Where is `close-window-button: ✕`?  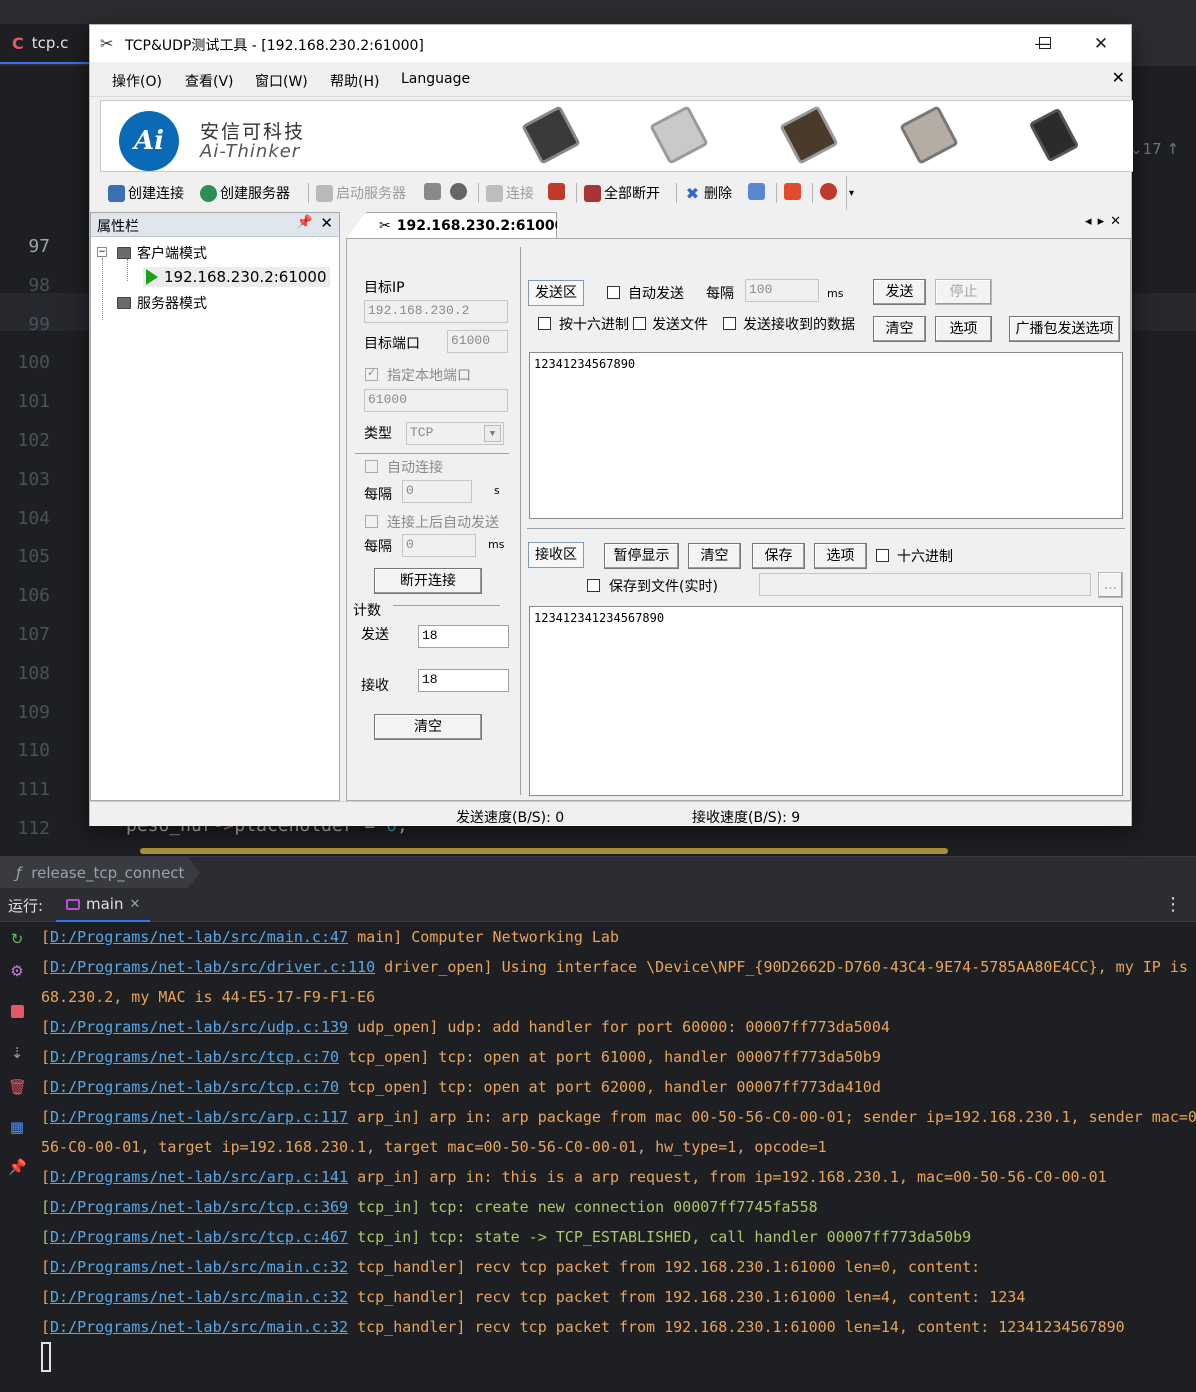 close-window-button: ✕ is located at coordinates (1101, 44).